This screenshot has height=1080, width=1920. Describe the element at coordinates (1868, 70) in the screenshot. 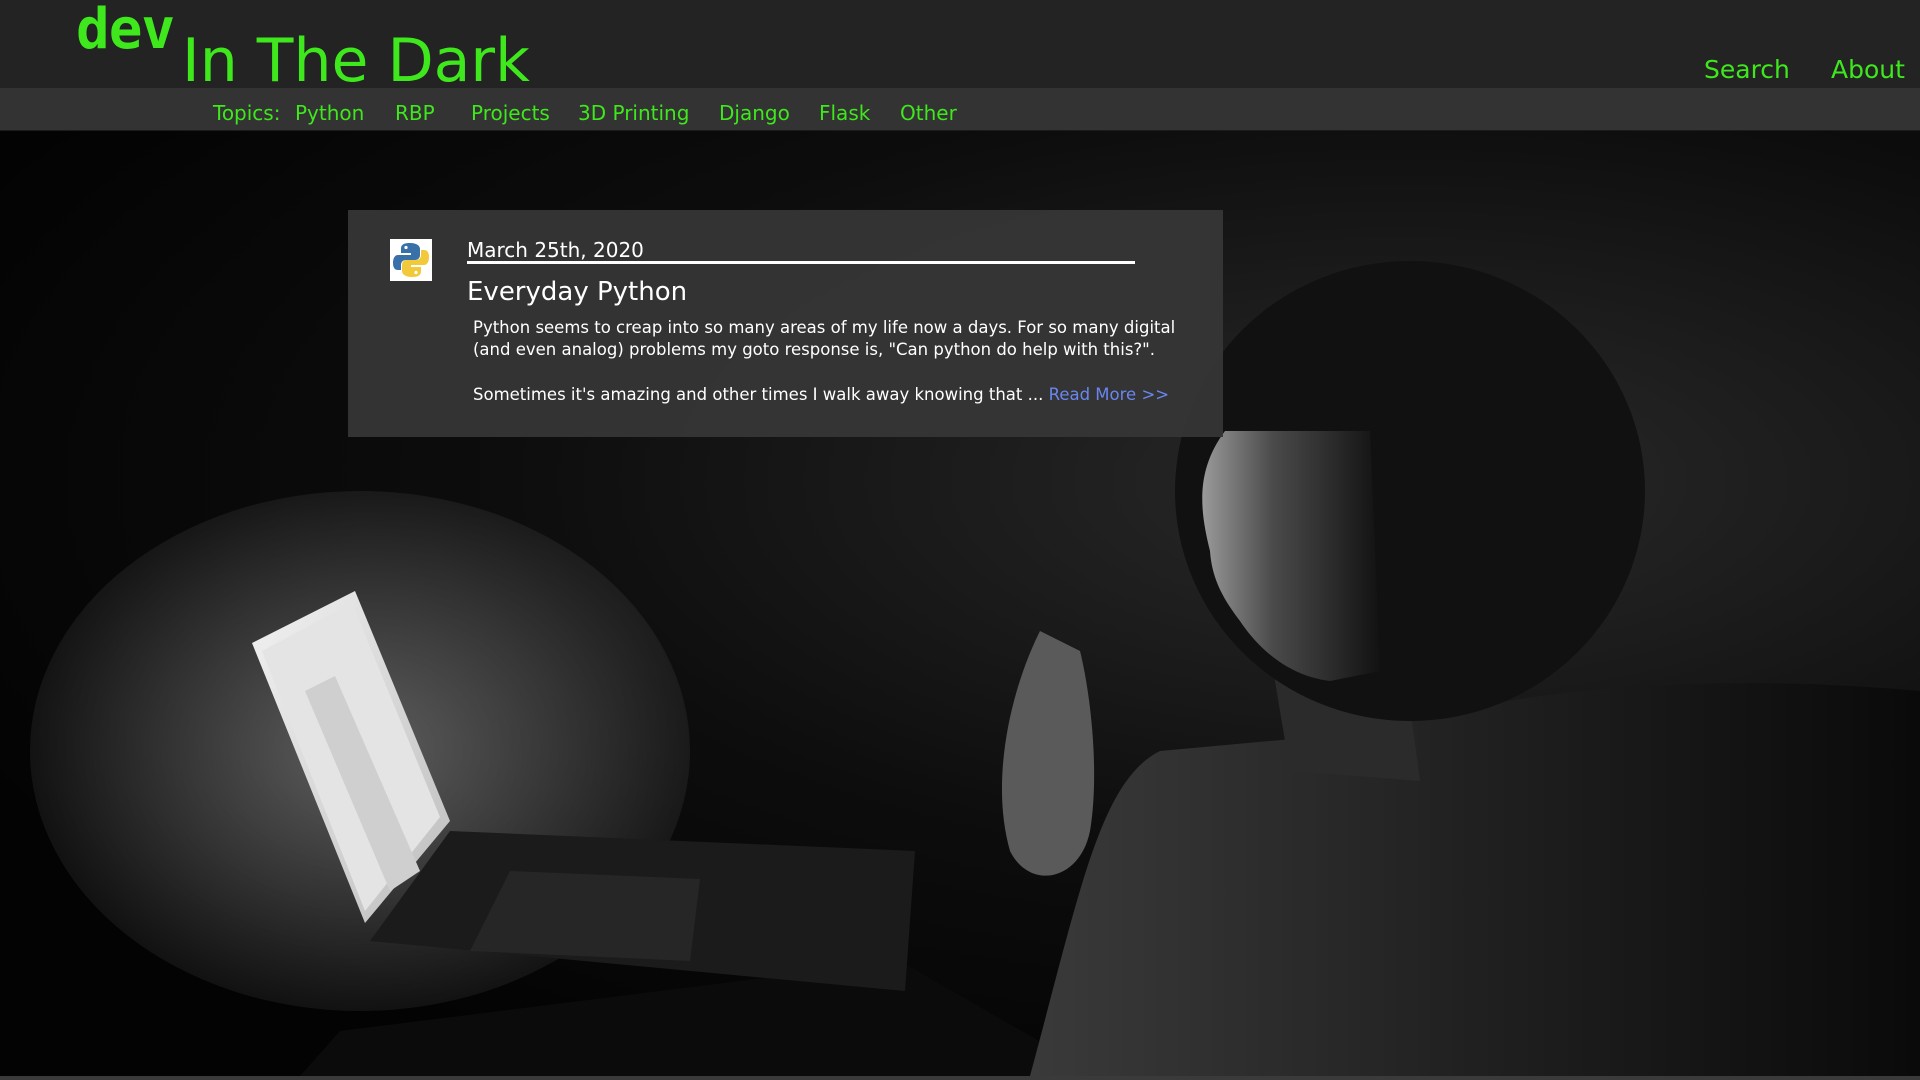

I see `nav-about-link: About` at that location.